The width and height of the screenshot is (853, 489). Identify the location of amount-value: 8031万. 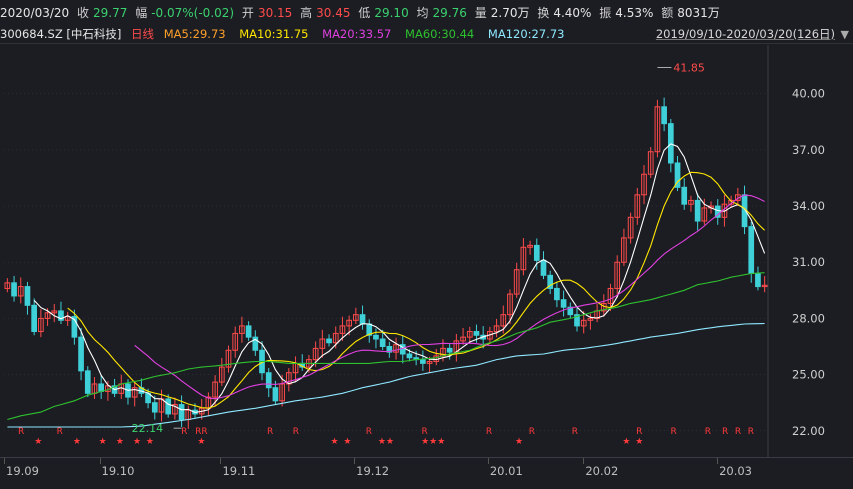
(698, 13).